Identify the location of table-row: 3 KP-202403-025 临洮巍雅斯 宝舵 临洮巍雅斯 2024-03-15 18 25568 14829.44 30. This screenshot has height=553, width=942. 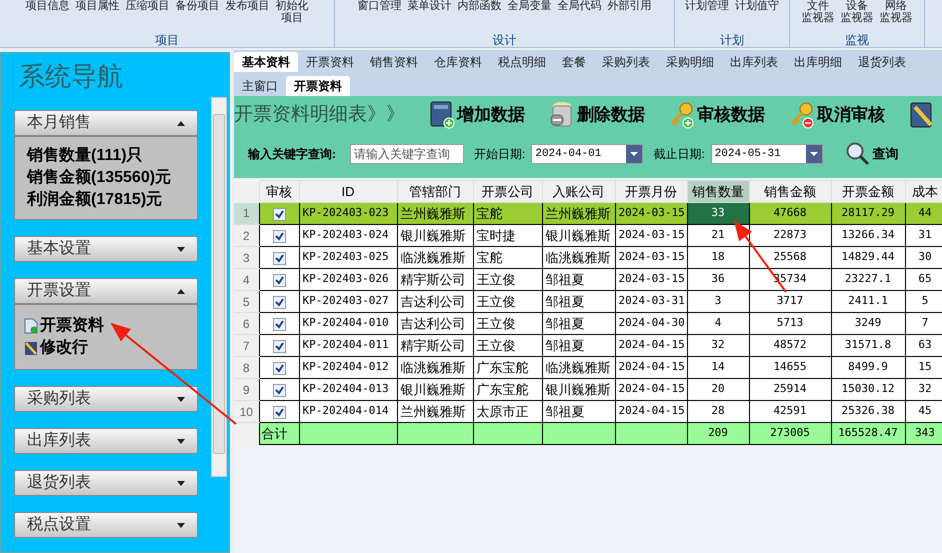
(588, 257).